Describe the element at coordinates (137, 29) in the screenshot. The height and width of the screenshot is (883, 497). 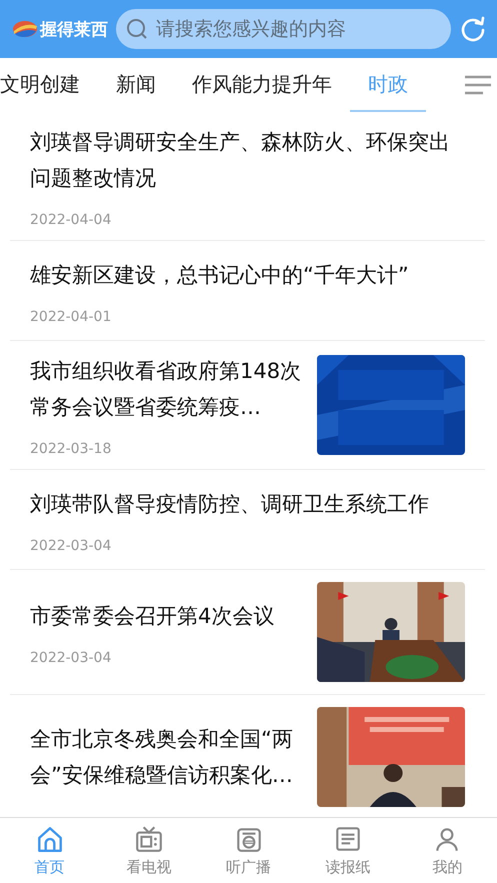
I see `search-icon` at that location.